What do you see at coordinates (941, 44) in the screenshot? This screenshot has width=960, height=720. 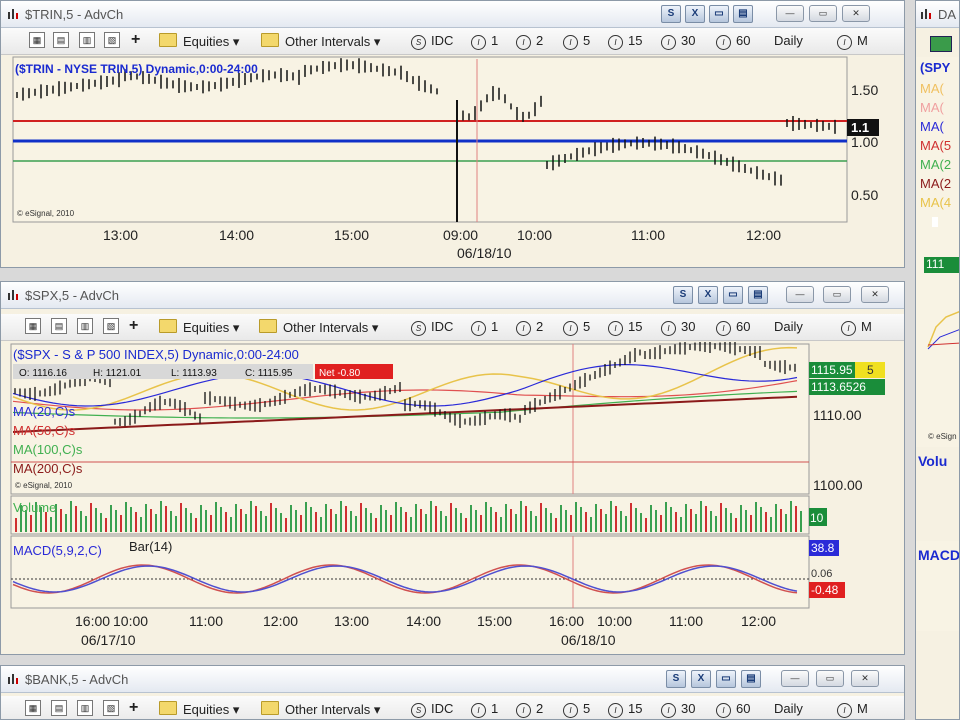 I see `spy-toolbar-icon` at bounding box center [941, 44].